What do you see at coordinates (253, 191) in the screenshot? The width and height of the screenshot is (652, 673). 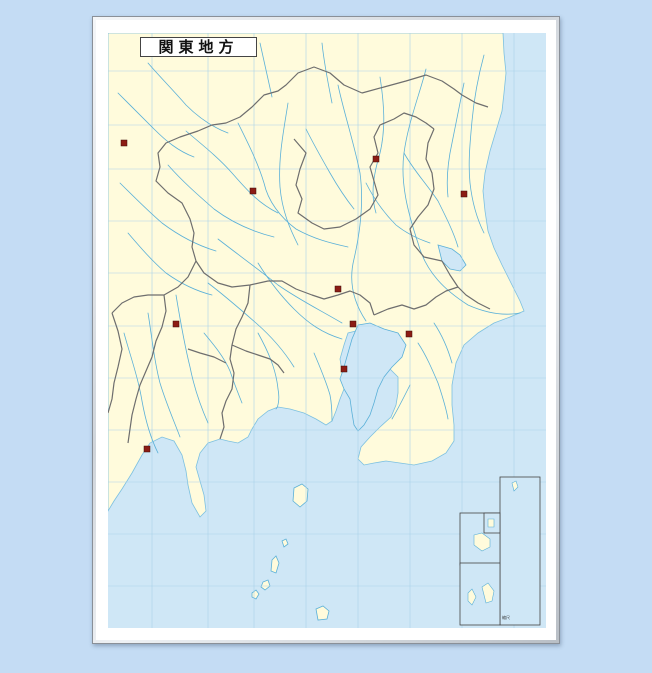 I see `city-marker-kumagaya` at bounding box center [253, 191].